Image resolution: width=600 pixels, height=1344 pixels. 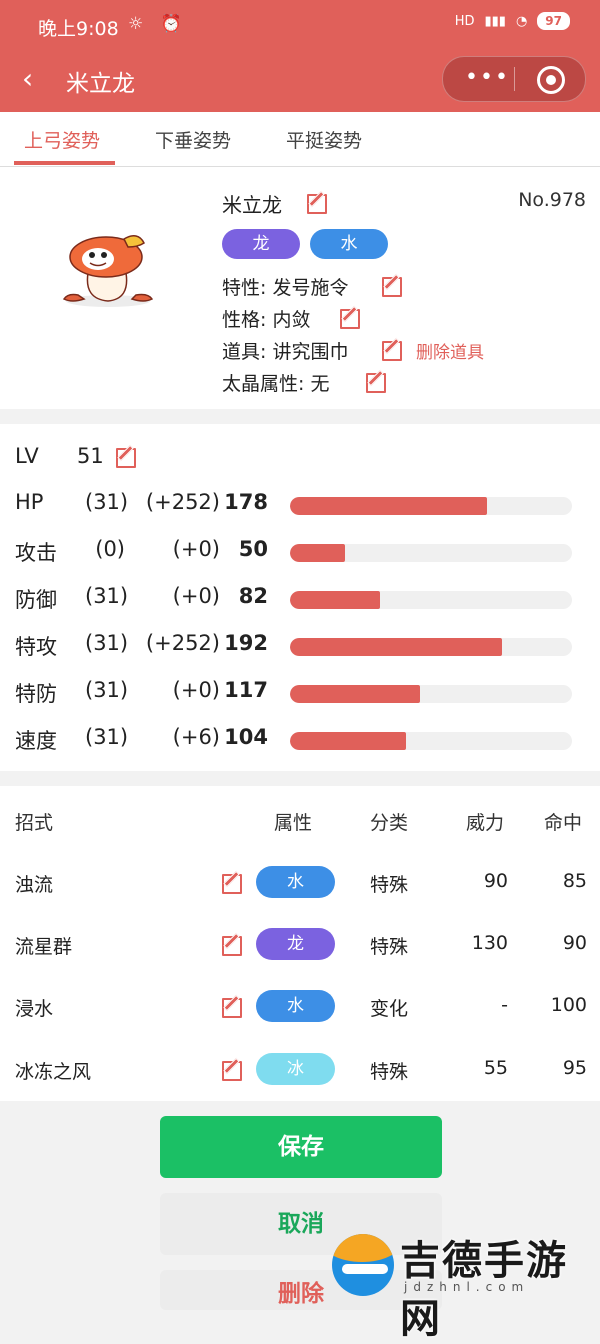 What do you see at coordinates (389, 823) in the screenshot?
I see `moves-header-category: 分类` at bounding box center [389, 823].